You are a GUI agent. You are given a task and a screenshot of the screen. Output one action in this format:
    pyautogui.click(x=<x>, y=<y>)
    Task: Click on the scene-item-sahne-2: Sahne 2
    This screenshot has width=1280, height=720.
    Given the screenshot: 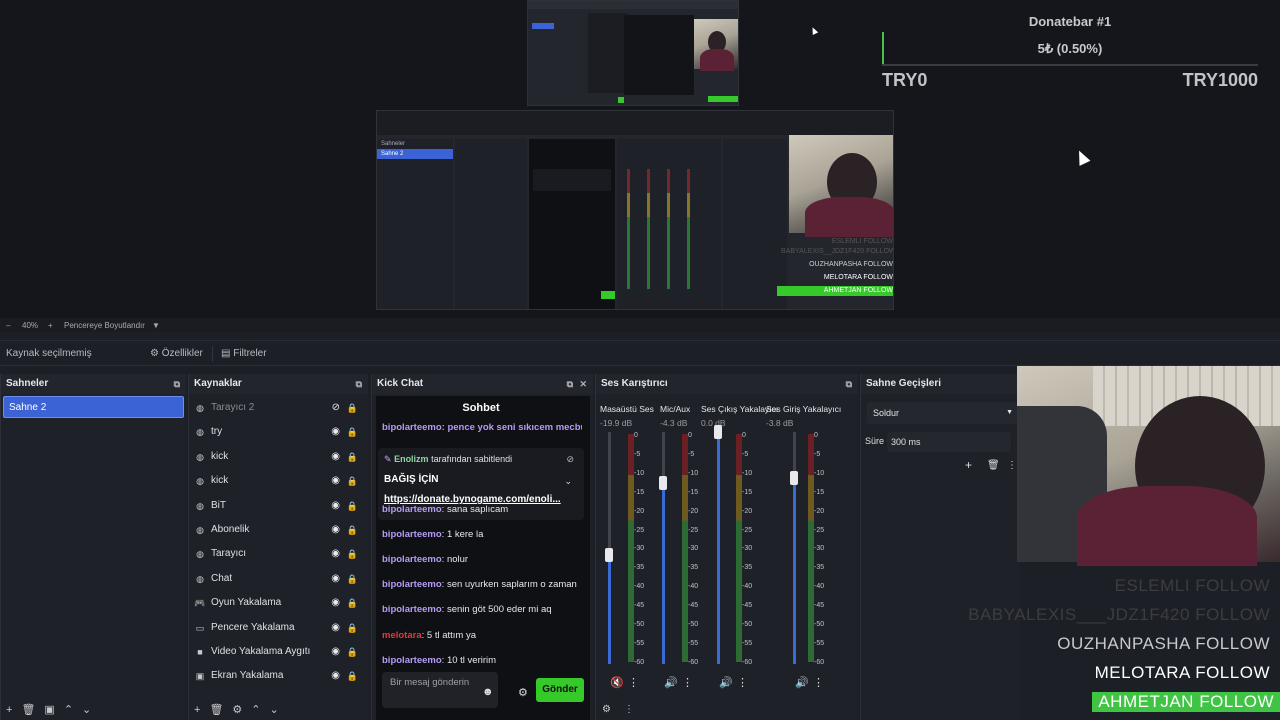 What is the action you would take?
    pyautogui.click(x=93, y=407)
    